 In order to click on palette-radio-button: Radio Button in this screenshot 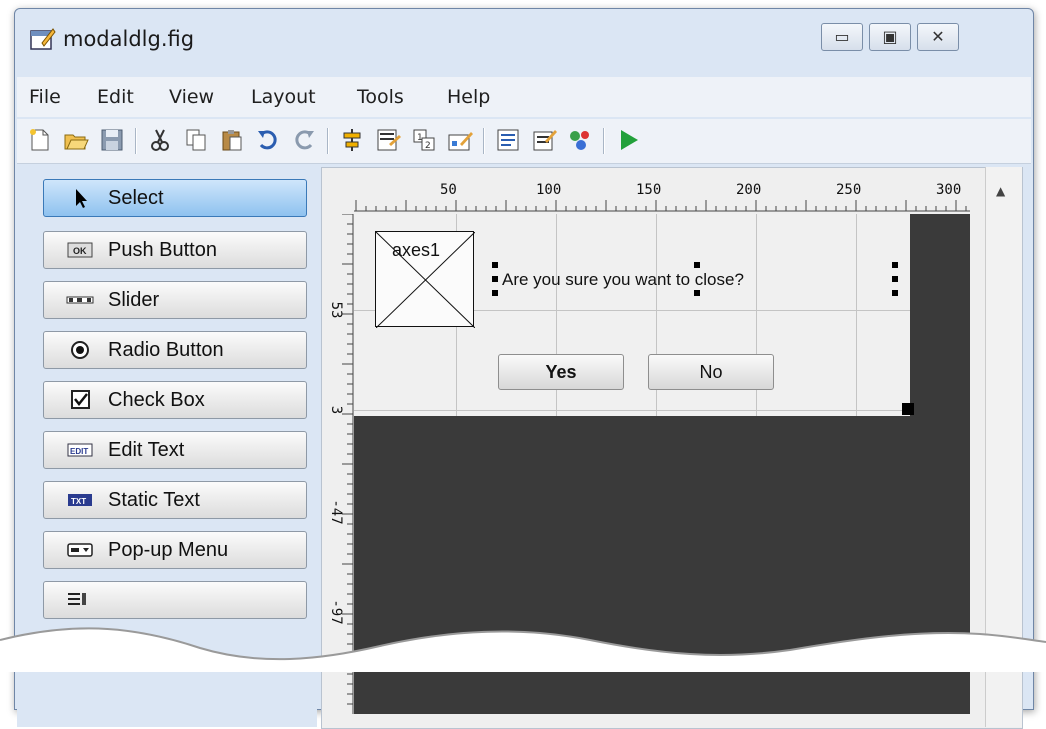, I will do `click(175, 350)`.